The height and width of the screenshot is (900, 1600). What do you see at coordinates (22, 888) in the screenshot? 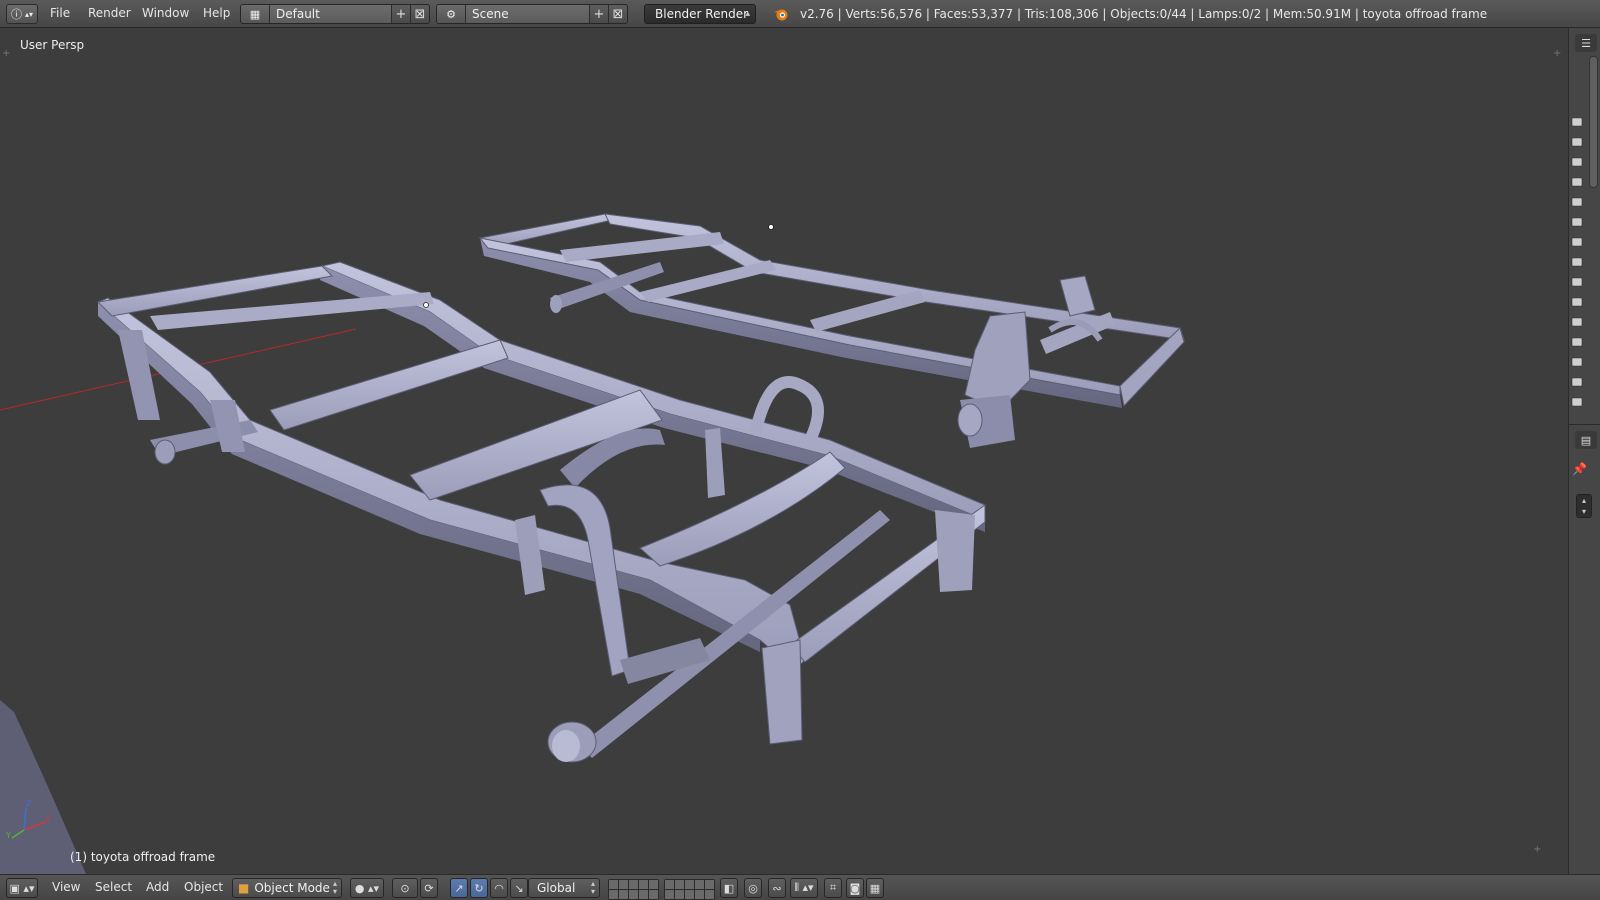
I see `3d-view-icon: ▣ ▴▾` at bounding box center [22, 888].